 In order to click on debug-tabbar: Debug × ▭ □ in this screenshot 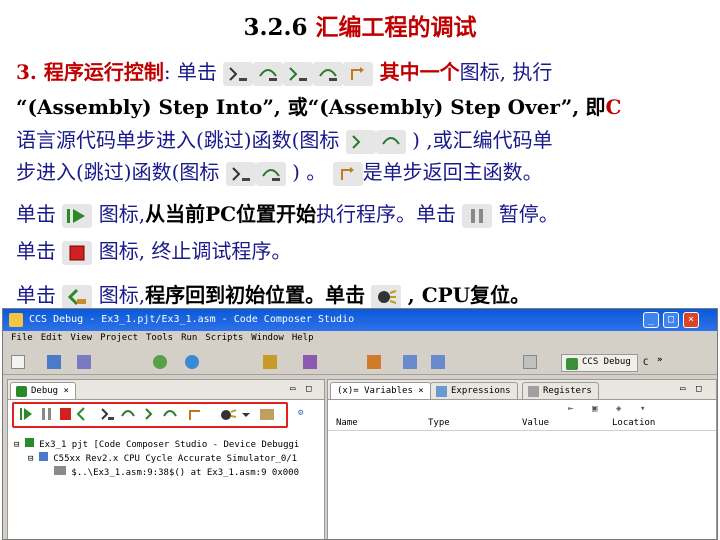, I will do `click(166, 390)`.